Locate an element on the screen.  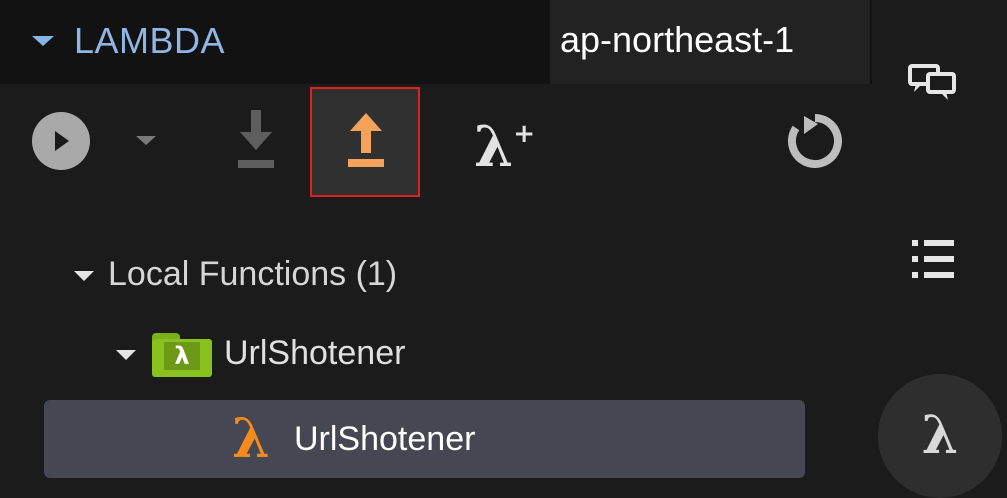
tree-folder-item: λ UrlShotener is located at coordinates (260, 353).